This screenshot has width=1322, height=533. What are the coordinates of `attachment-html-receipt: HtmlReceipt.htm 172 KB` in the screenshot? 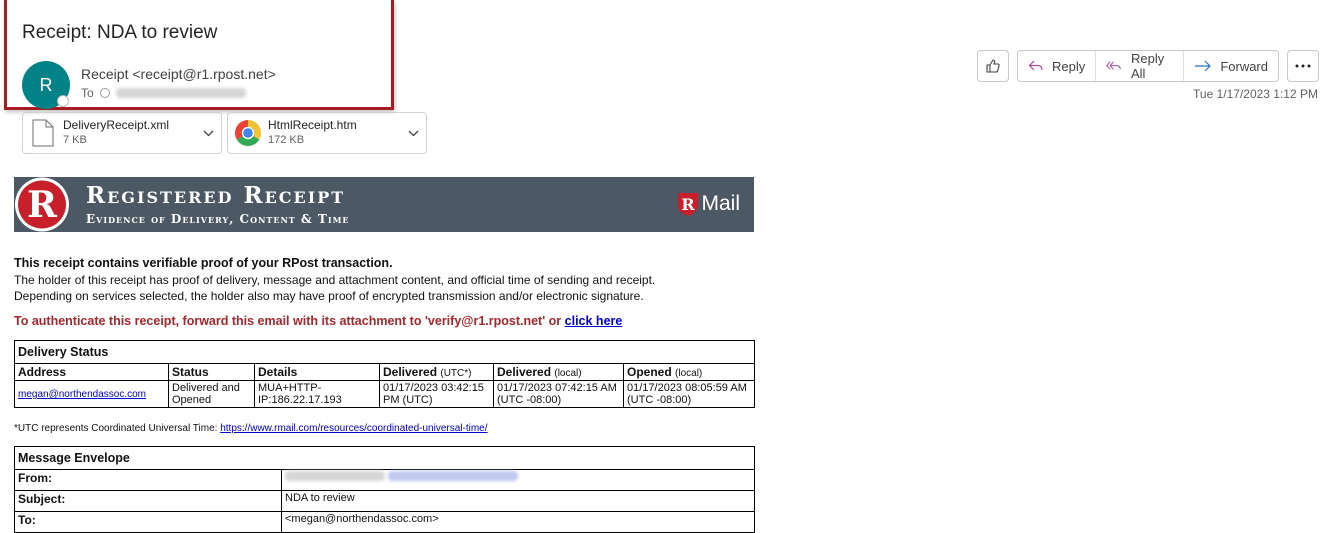 It's located at (327, 133).